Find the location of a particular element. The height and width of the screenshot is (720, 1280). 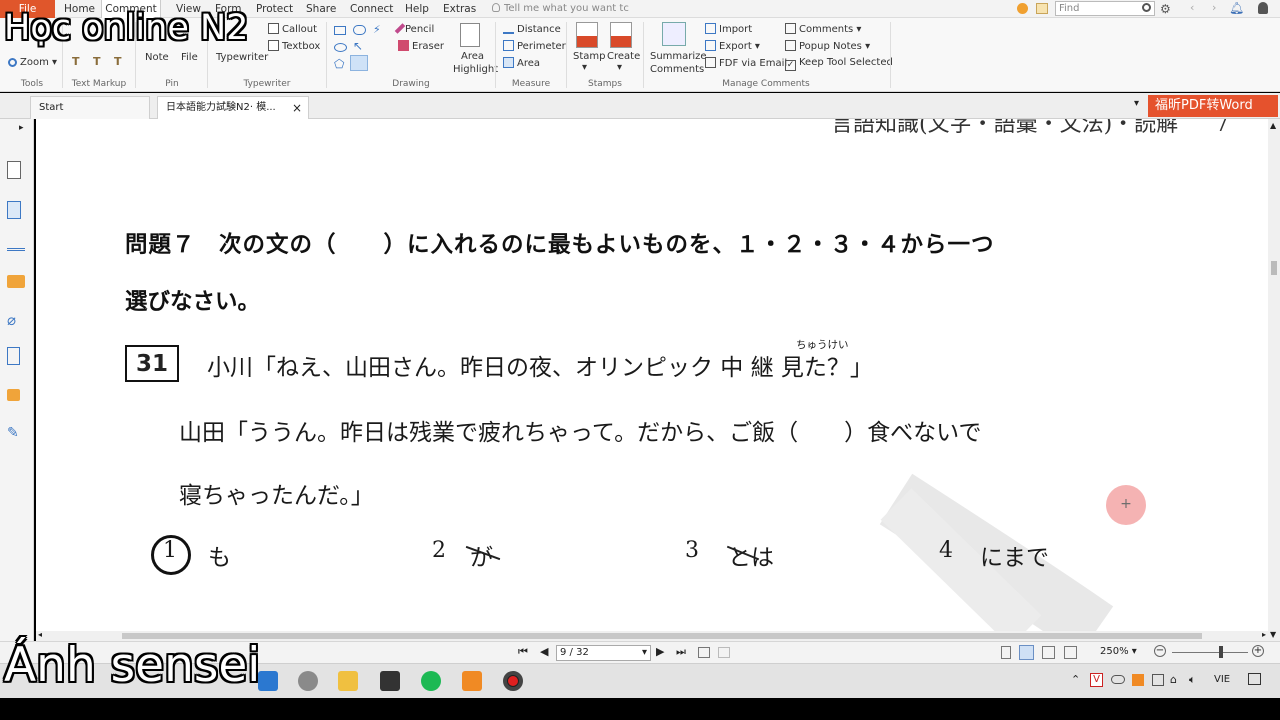

single-page-view-icon is located at coordinates (1006, 652).